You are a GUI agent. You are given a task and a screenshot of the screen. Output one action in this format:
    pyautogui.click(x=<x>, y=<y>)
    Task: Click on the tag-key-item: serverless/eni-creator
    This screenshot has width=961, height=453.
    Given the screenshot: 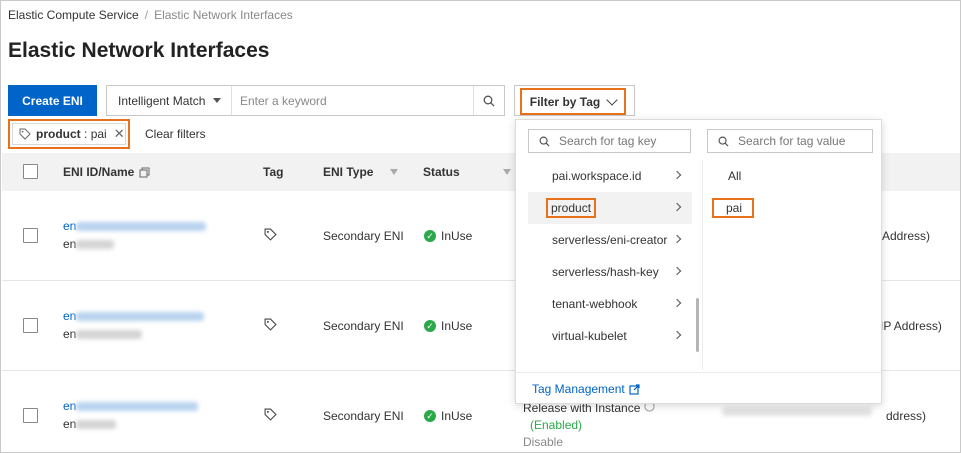 What is the action you would take?
    pyautogui.click(x=610, y=240)
    